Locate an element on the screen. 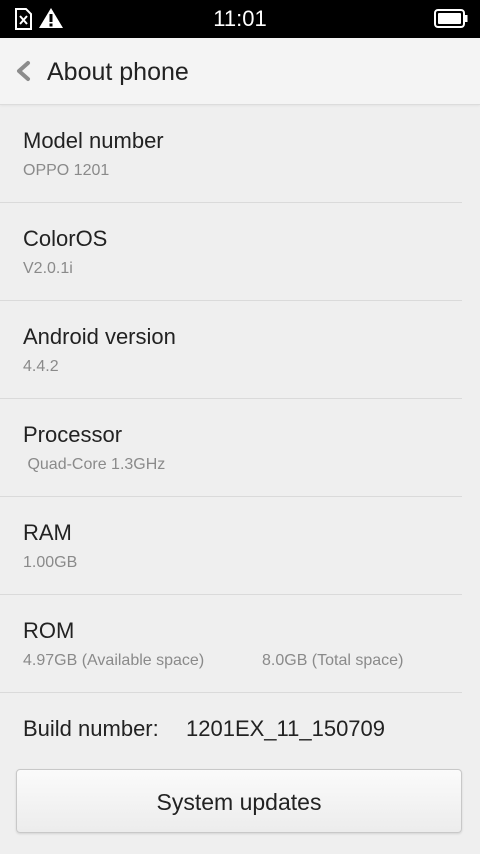  item-label: ColorOS is located at coordinates (65, 238).